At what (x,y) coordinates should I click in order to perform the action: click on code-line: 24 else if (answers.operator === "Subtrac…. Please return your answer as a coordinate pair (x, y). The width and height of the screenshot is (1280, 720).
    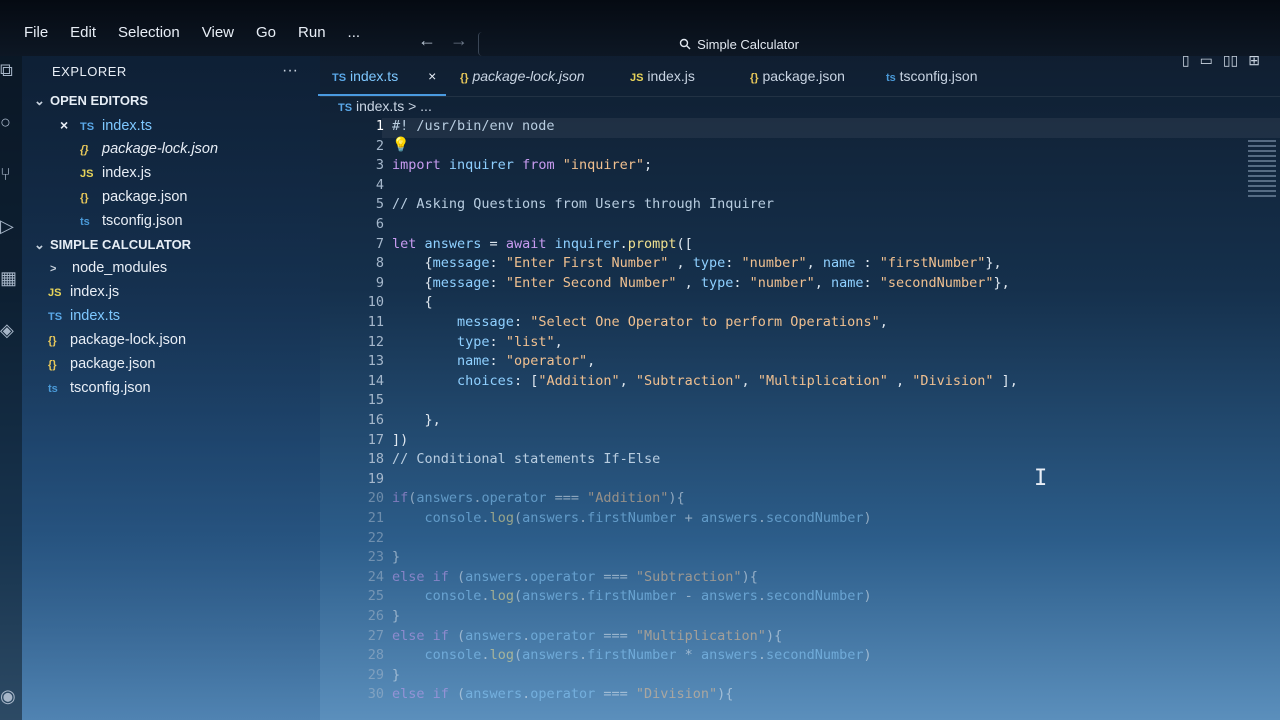
    Looking at the image, I should click on (800, 579).